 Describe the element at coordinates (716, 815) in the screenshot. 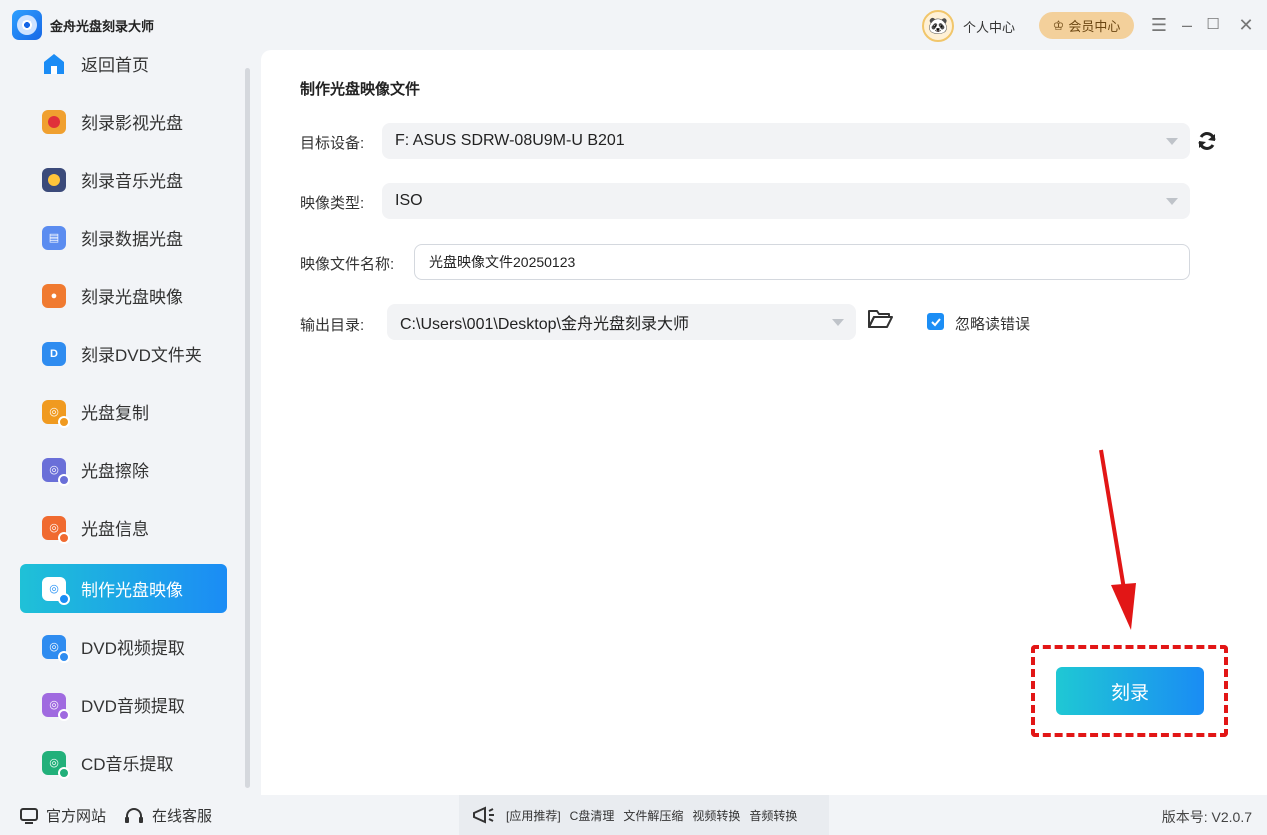

I see `promo-item-video-convert: 视频转换` at that location.